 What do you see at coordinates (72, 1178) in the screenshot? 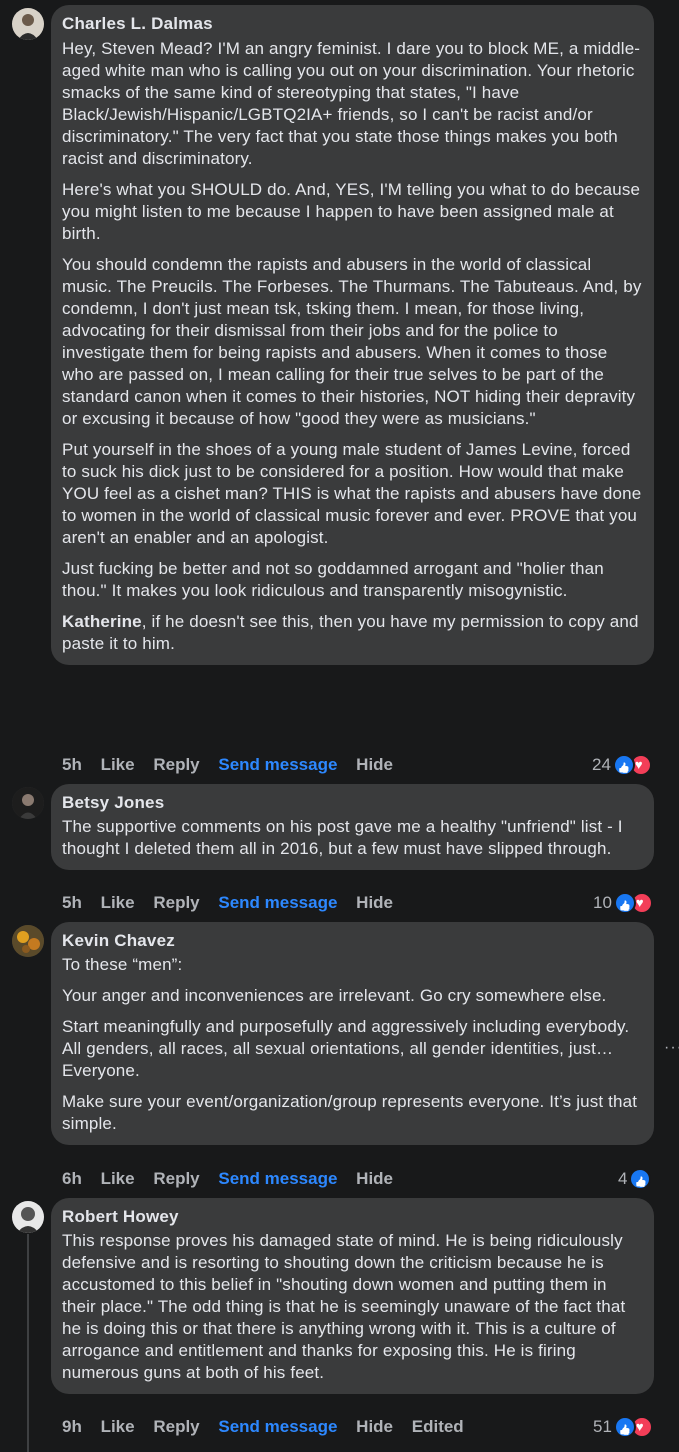
I see `timestamp: 6h` at bounding box center [72, 1178].